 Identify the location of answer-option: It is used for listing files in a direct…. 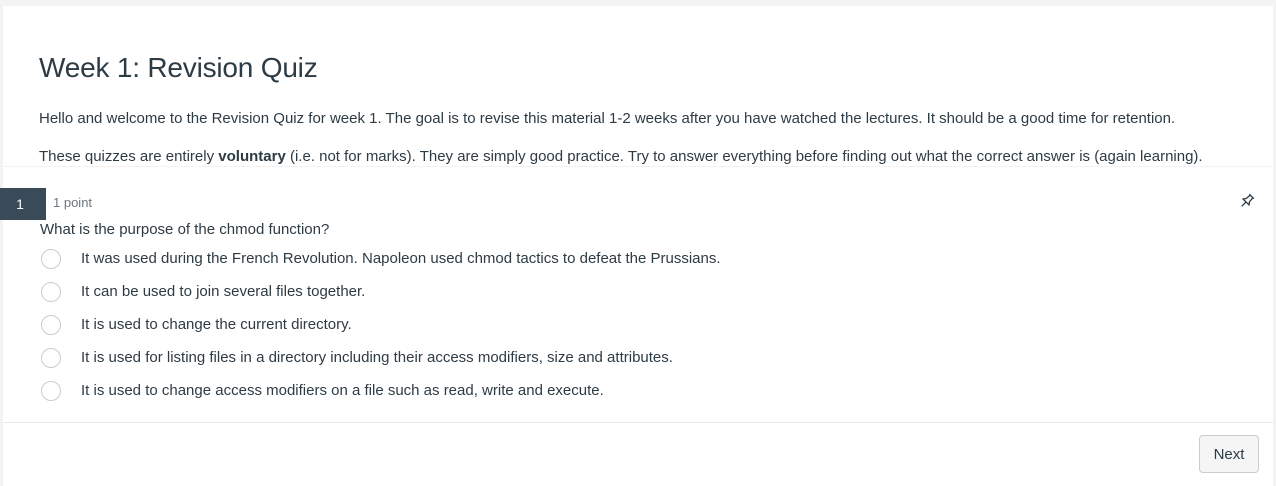
(591, 359).